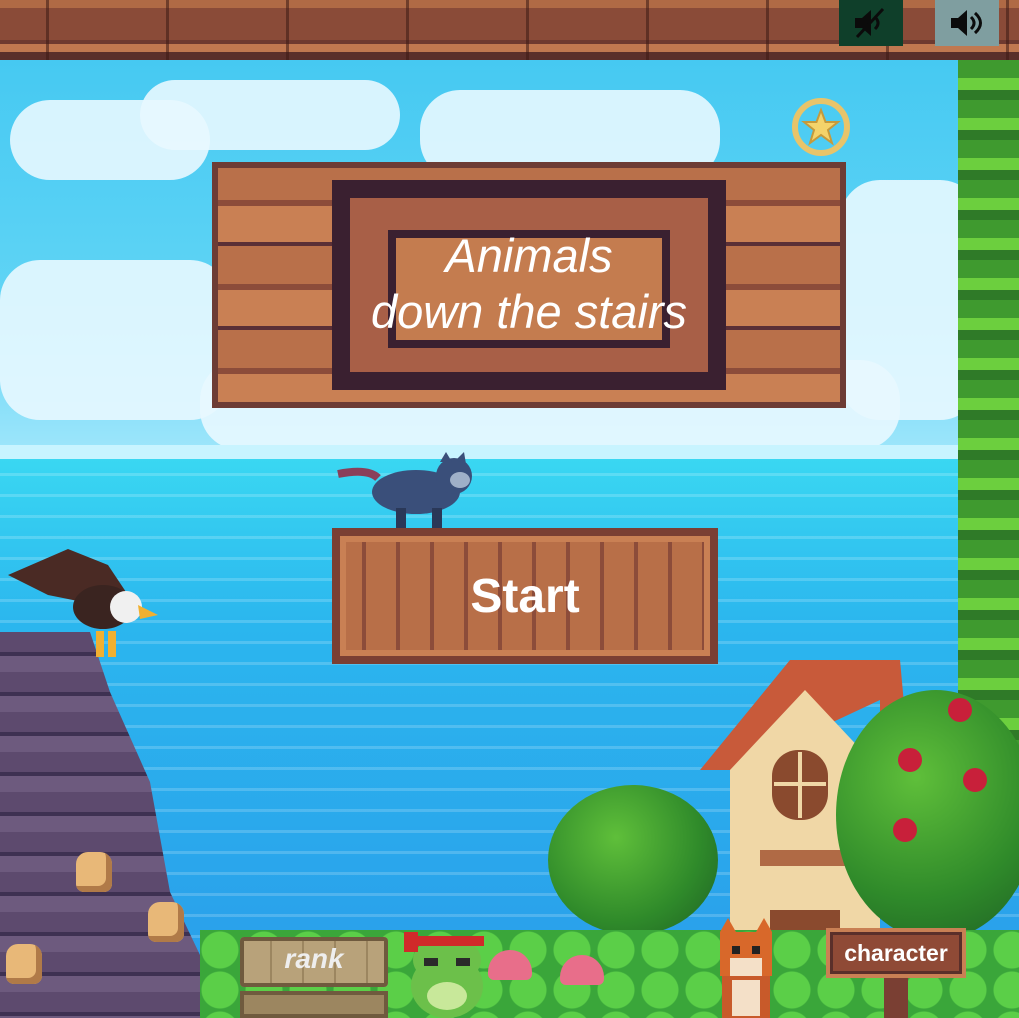 The image size is (1019, 1018). I want to click on speaker-volume-icon, so click(966, 23).